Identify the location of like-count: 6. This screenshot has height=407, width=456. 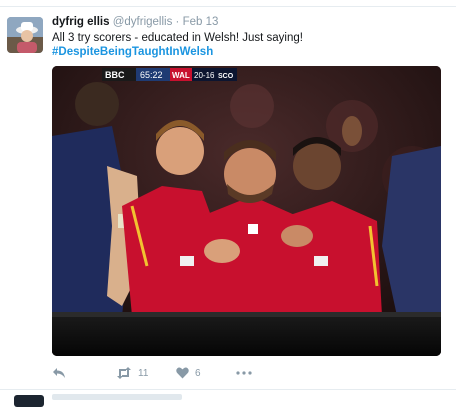
(198, 373).